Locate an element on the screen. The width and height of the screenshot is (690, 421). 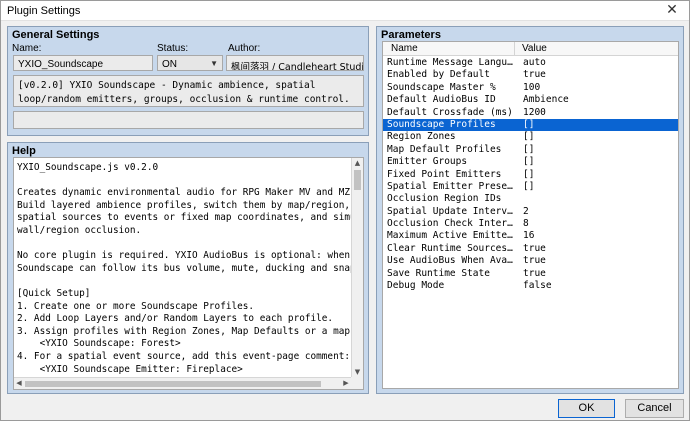
parameter-name: Spatial Emitter Presets is located at coordinates (451, 186).